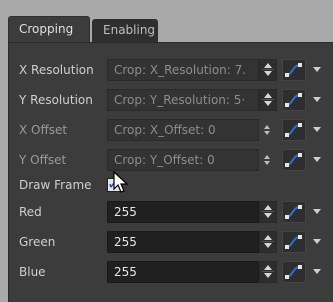 The height and width of the screenshot is (302, 333). What do you see at coordinates (164, 160) in the screenshot?
I see `y-offset-value: Crop: Y_Offset: 0` at bounding box center [164, 160].